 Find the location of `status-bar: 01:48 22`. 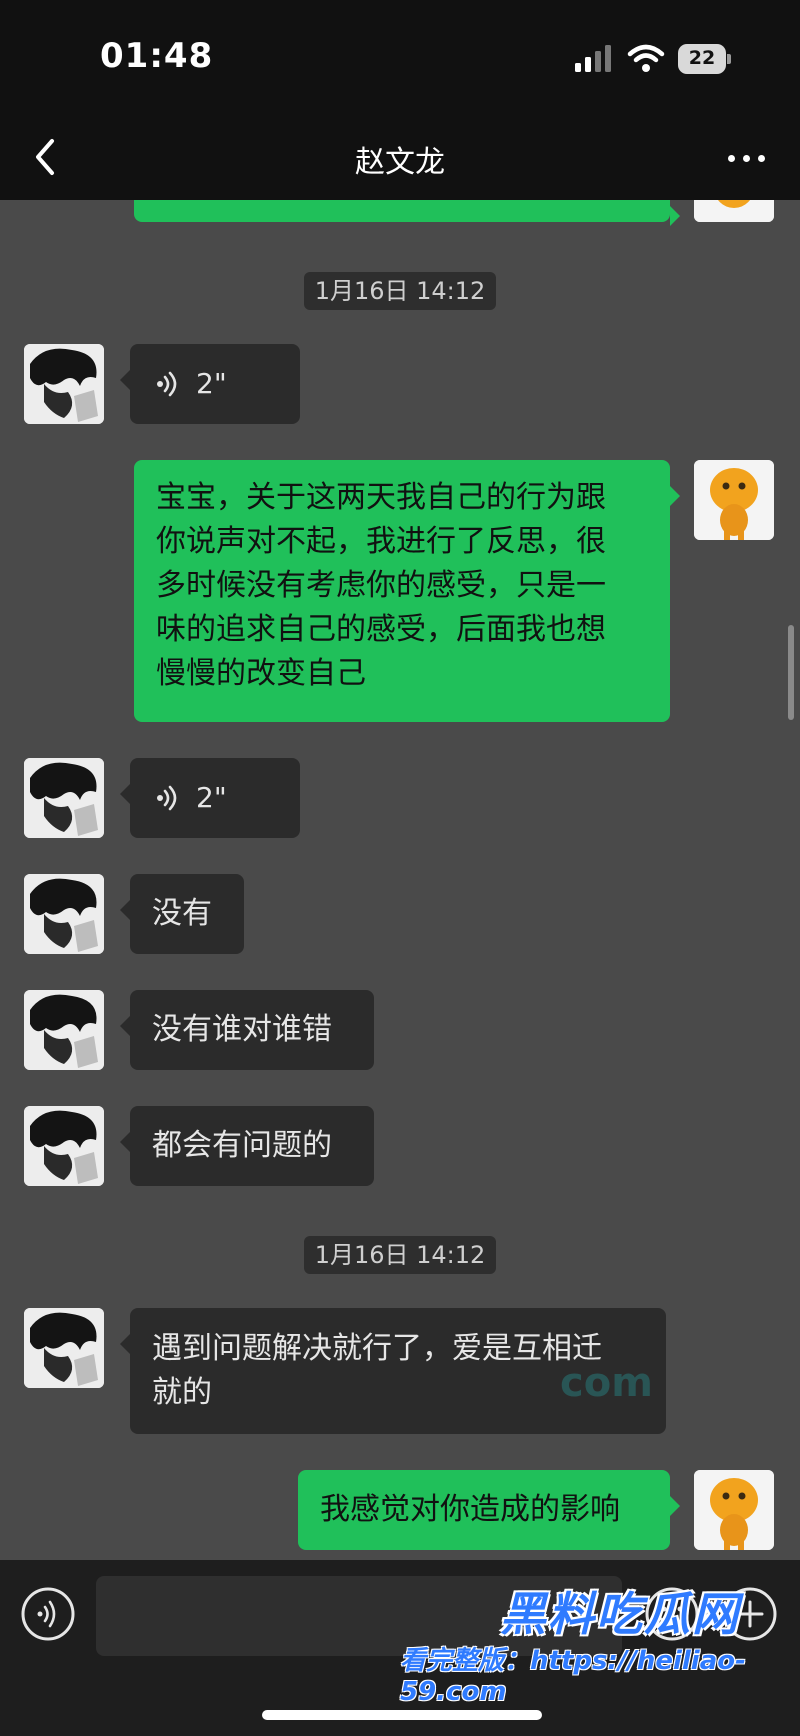

status-bar: 01:48 22 is located at coordinates (400, 57).